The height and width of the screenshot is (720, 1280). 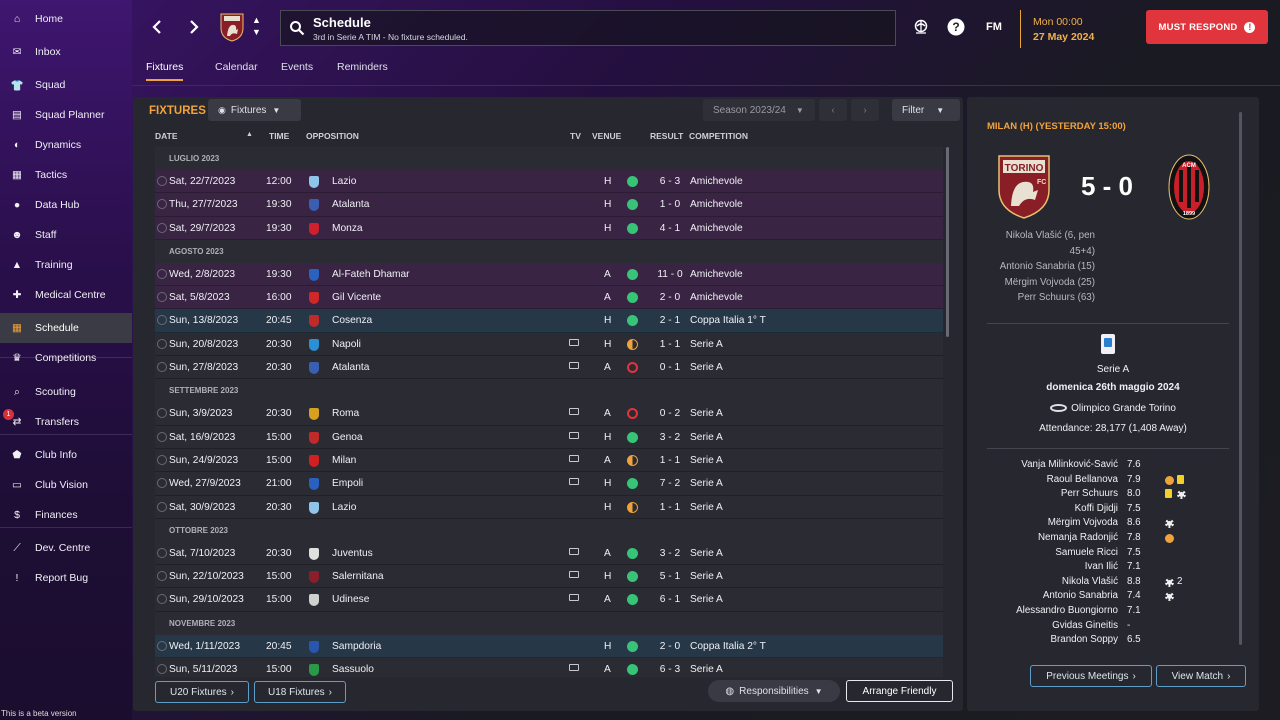 I want to click on u18-fixtures-button: U18 Fixtures ›, so click(x=300, y=692).